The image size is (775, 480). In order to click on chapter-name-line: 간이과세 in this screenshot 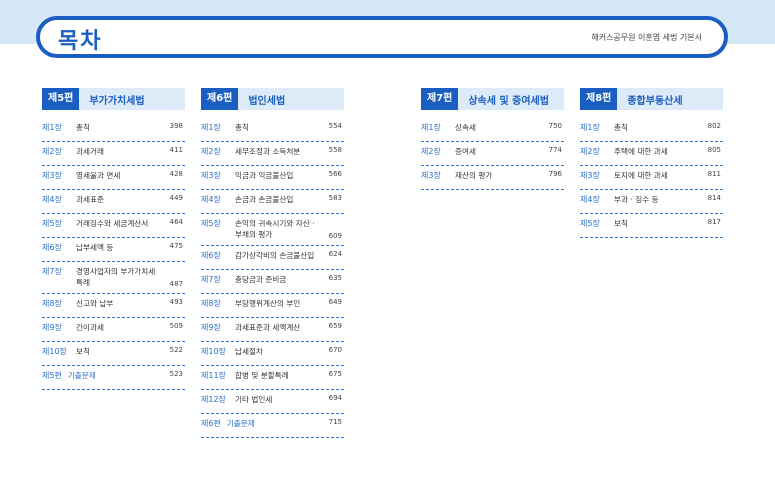, I will do `click(90, 327)`.